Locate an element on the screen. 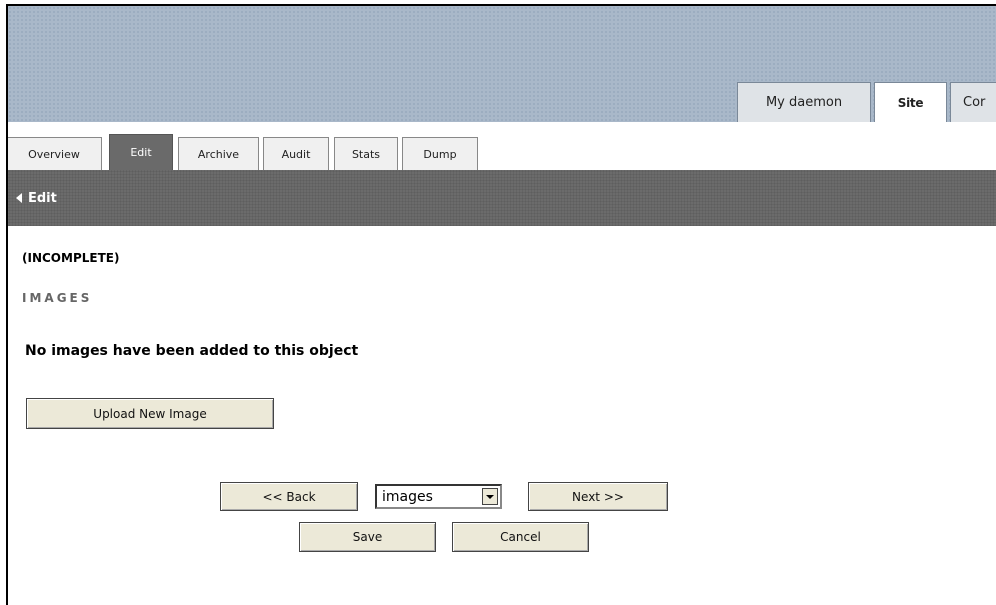 The width and height of the screenshot is (996, 605). sub-tab-overview: Overview is located at coordinates (55, 153).